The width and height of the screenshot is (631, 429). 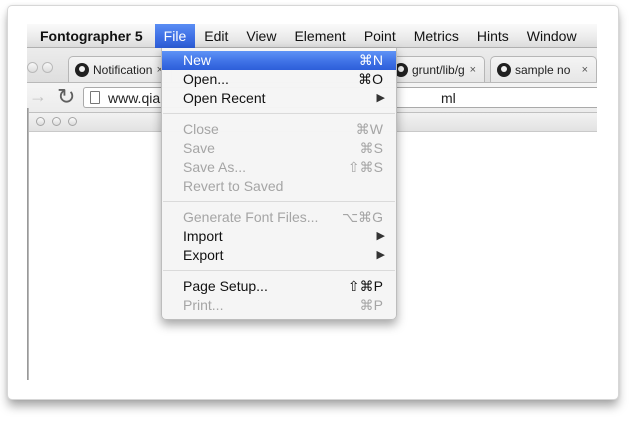 What do you see at coordinates (201, 129) in the screenshot?
I see `menu-item-label: Close` at bounding box center [201, 129].